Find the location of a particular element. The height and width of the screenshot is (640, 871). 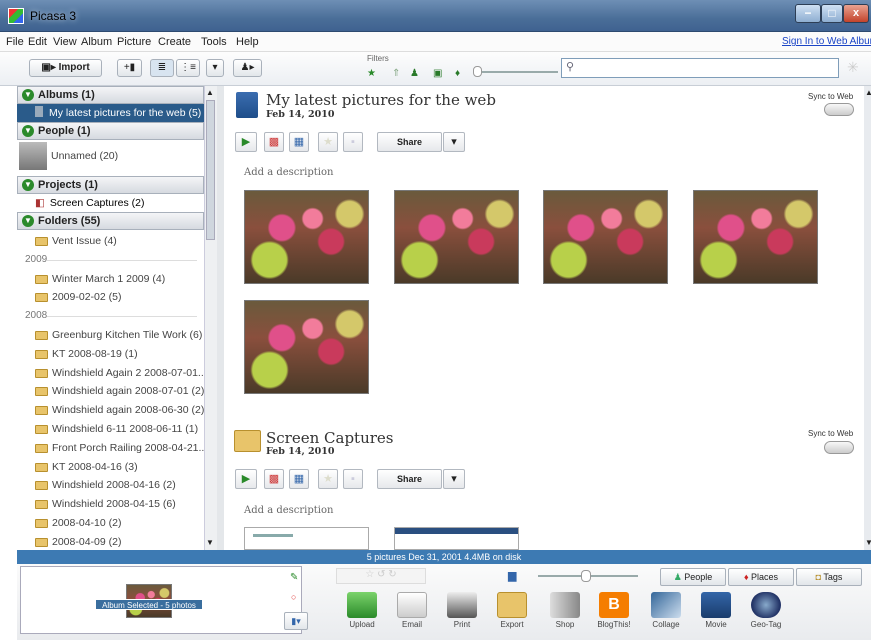

sidebar-item-folder: KT 2008-04-16 (3) is located at coordinates (110, 467).